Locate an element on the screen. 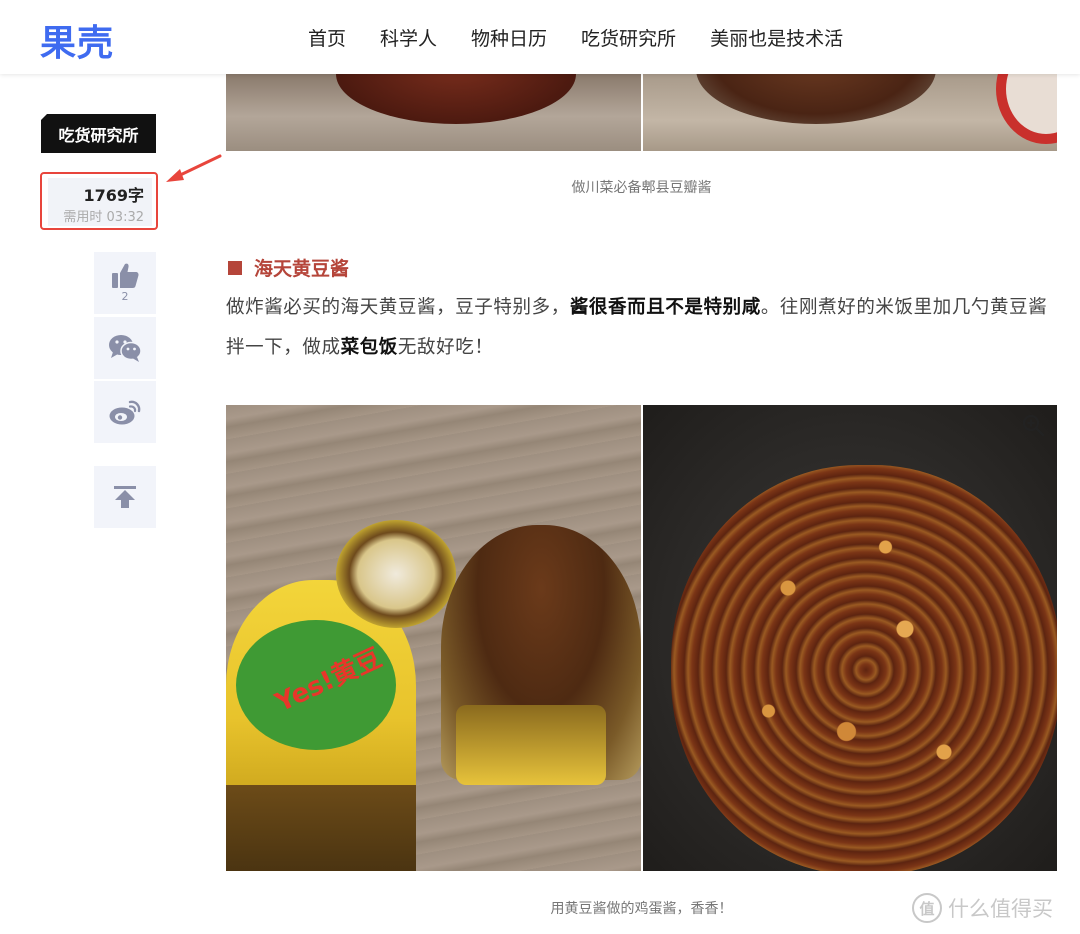 This screenshot has height=934, width=1080. wechat-icon is located at coordinates (125, 348).